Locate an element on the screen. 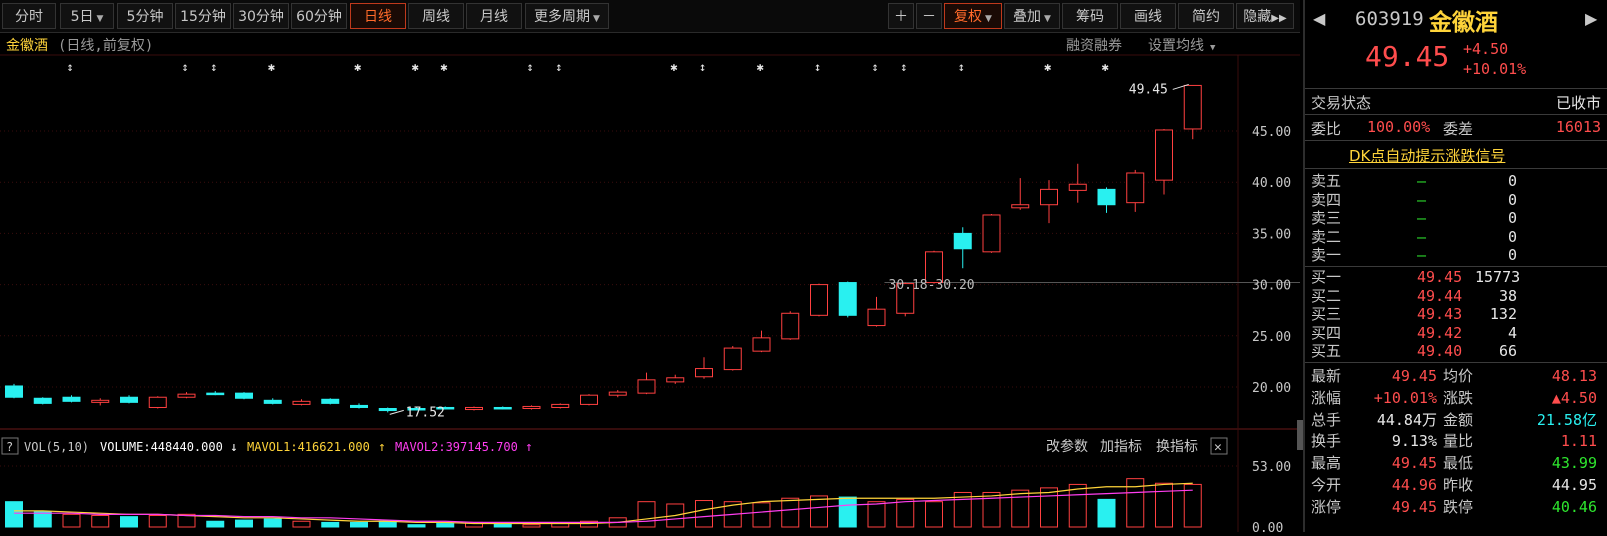 This screenshot has height=536, width=1607. period-tab-5min: 5分钟 is located at coordinates (145, 16).